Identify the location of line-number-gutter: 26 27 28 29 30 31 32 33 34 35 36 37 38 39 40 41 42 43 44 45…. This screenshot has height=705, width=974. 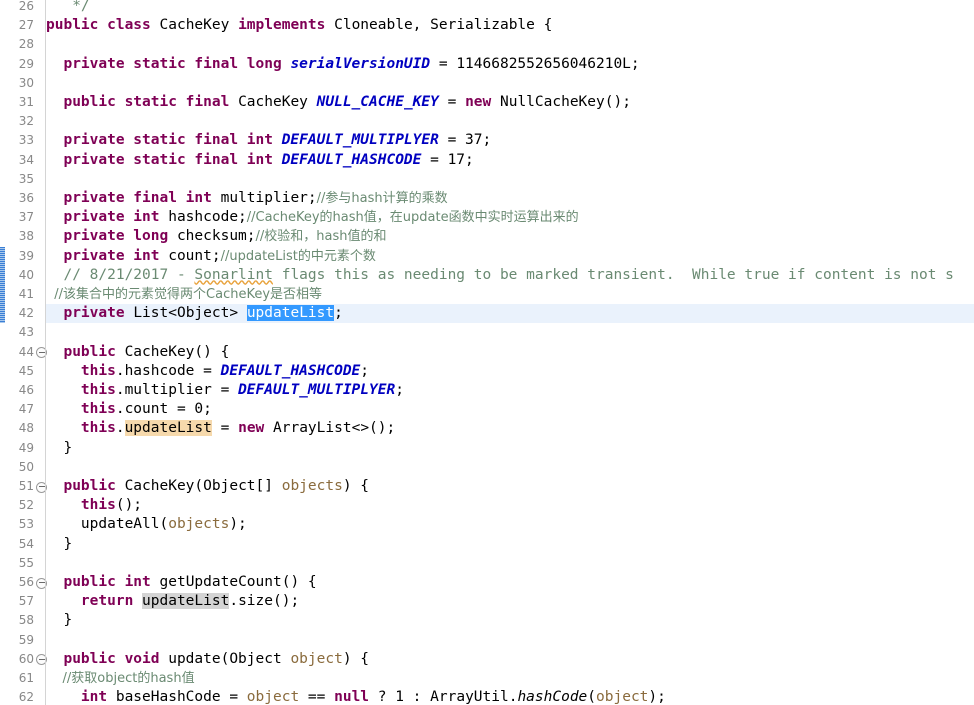
(26, 352).